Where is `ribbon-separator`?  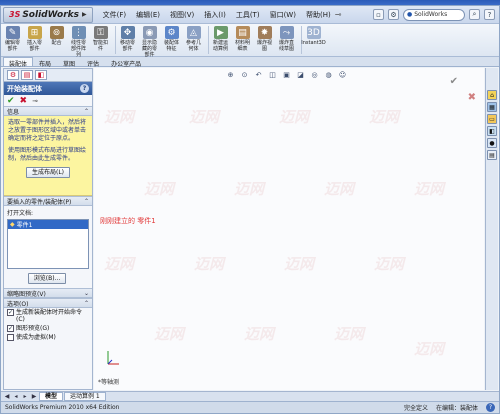
ribbon-separator is located at coordinates (208, 40).